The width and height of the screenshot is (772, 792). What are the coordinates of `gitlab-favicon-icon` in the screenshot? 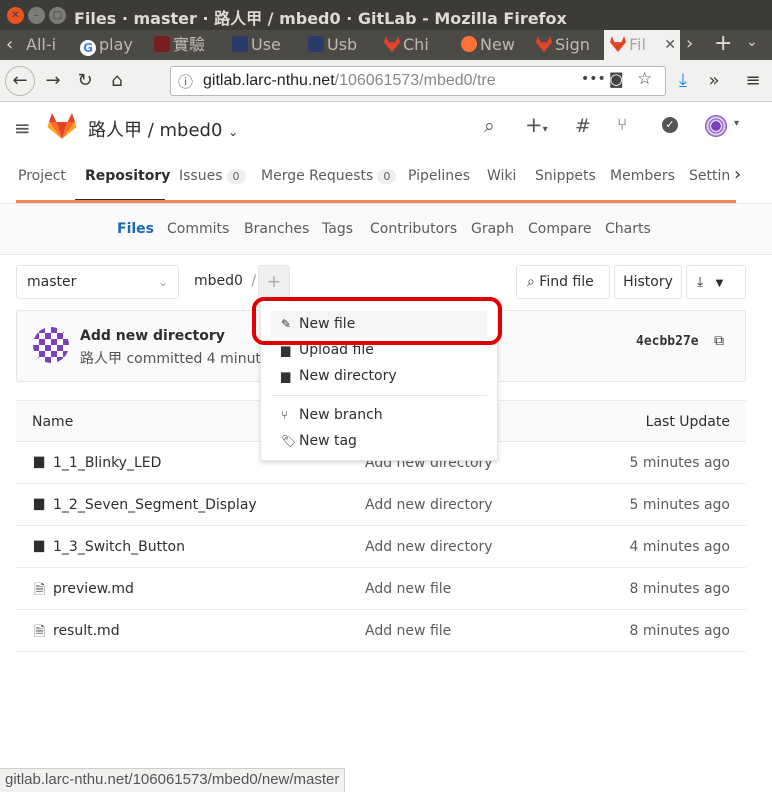 It's located at (392, 44).